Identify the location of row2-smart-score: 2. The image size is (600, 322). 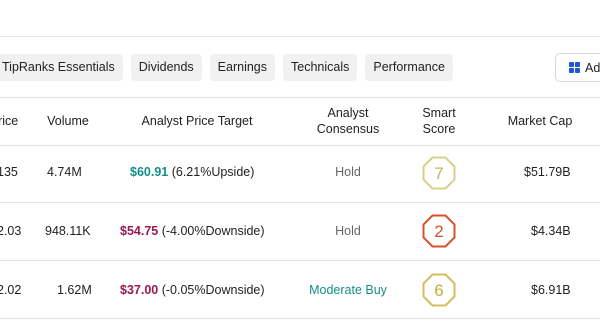
(438, 231).